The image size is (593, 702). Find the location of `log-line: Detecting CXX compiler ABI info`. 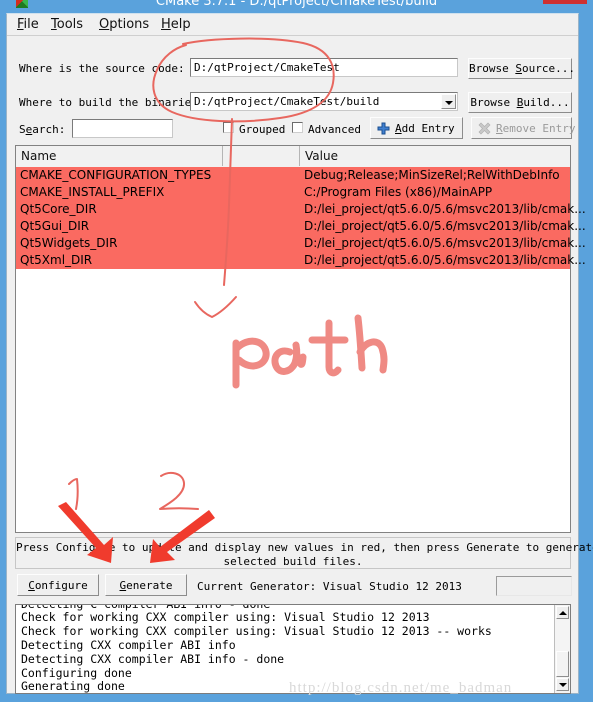

log-line: Detecting CXX compiler ABI info is located at coordinates (128, 645).